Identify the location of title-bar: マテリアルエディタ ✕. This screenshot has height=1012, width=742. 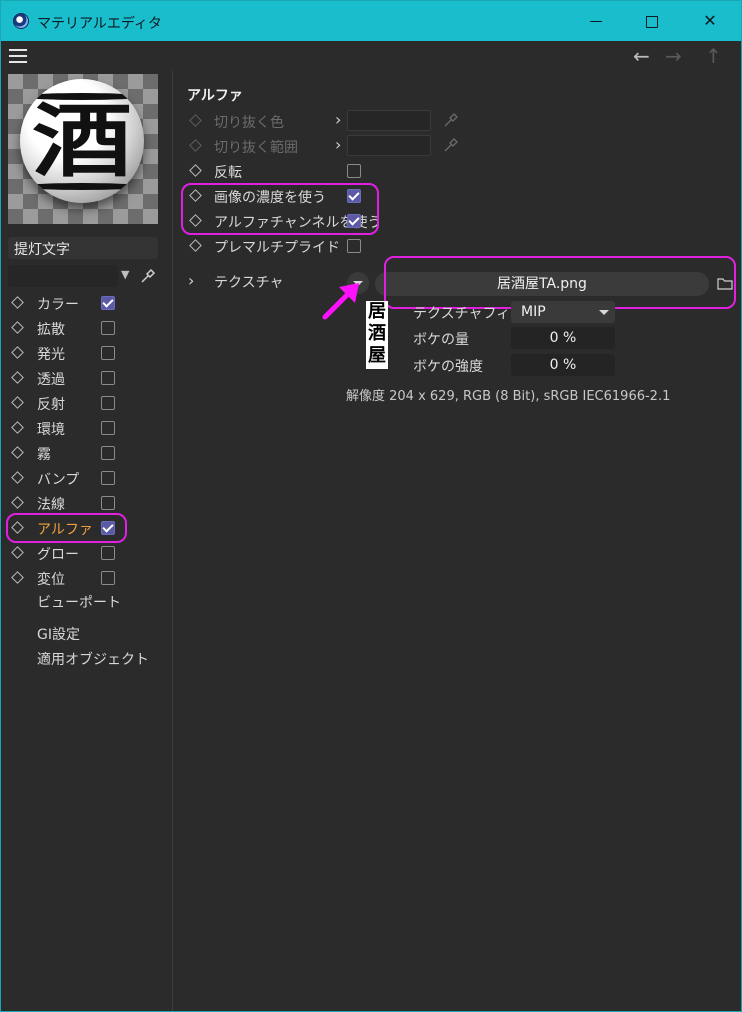
(371, 21).